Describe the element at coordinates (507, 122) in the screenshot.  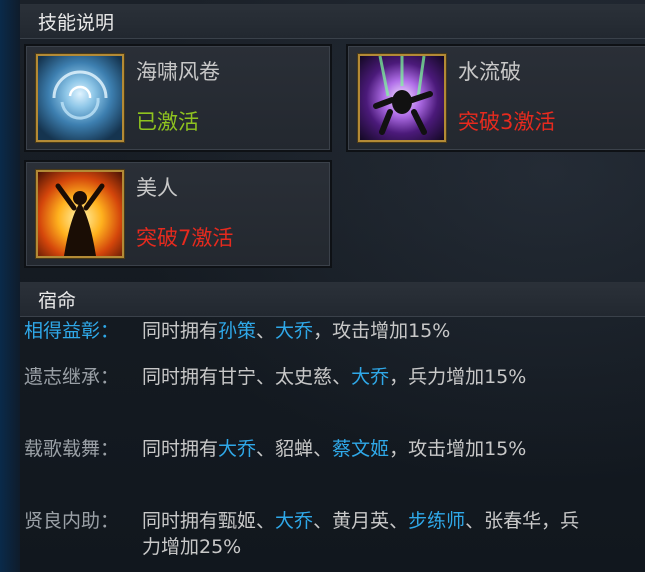
I see `skill-status: 突破3激活` at that location.